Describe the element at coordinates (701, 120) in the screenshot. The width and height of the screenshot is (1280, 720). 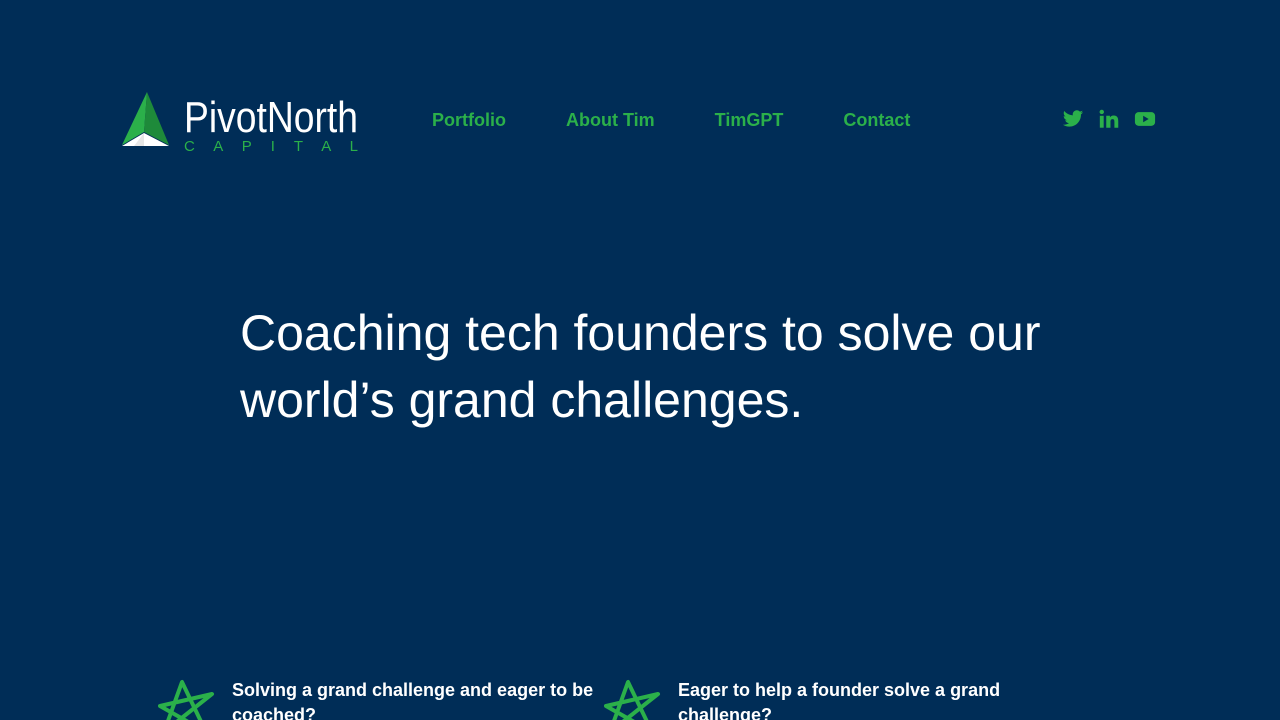
I see `main-nav: Portfolio About Tim TimGPT Contact` at that location.